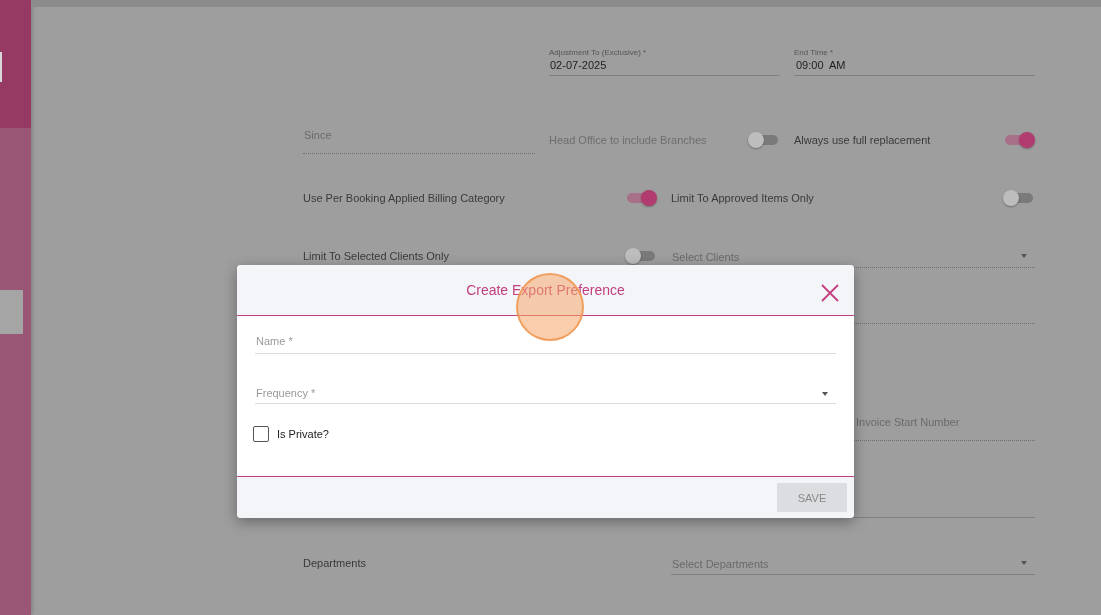  I want to click on frequency-select: Frequency *, so click(545, 394).